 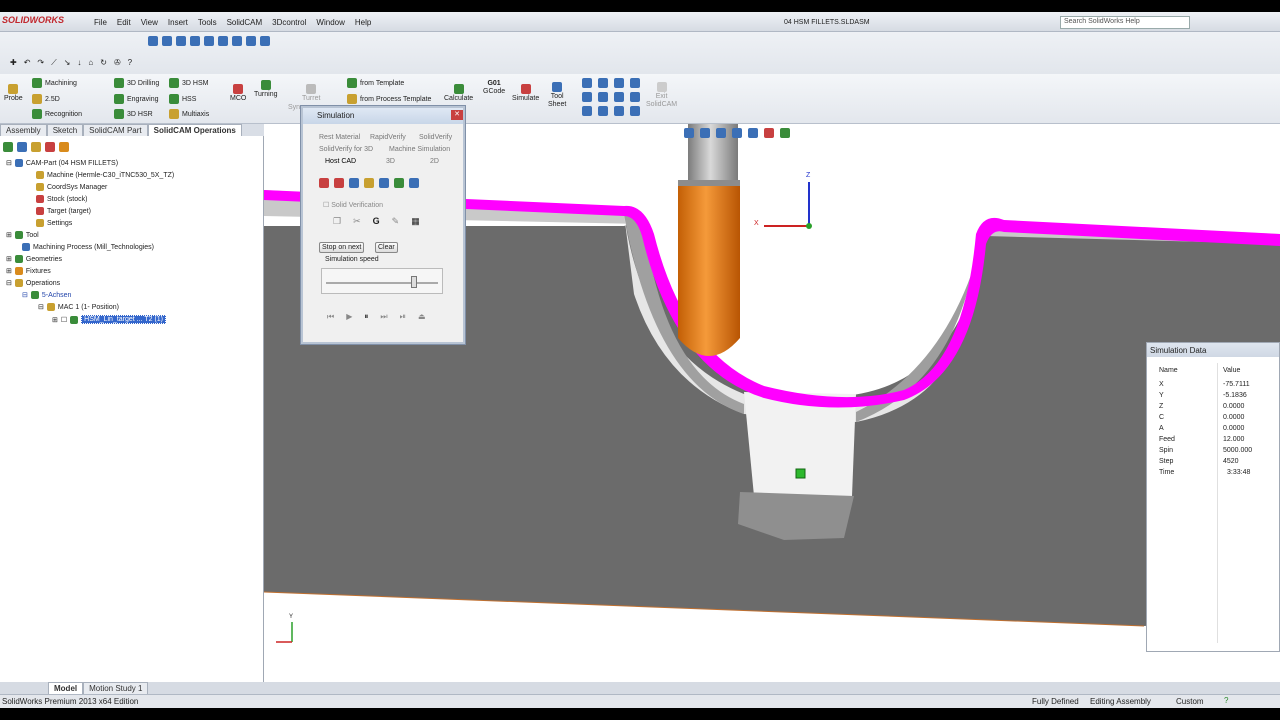 What do you see at coordinates (661, 95) in the screenshot?
I see `exit-solidcam-button: Exit SolidCAM` at bounding box center [661, 95].